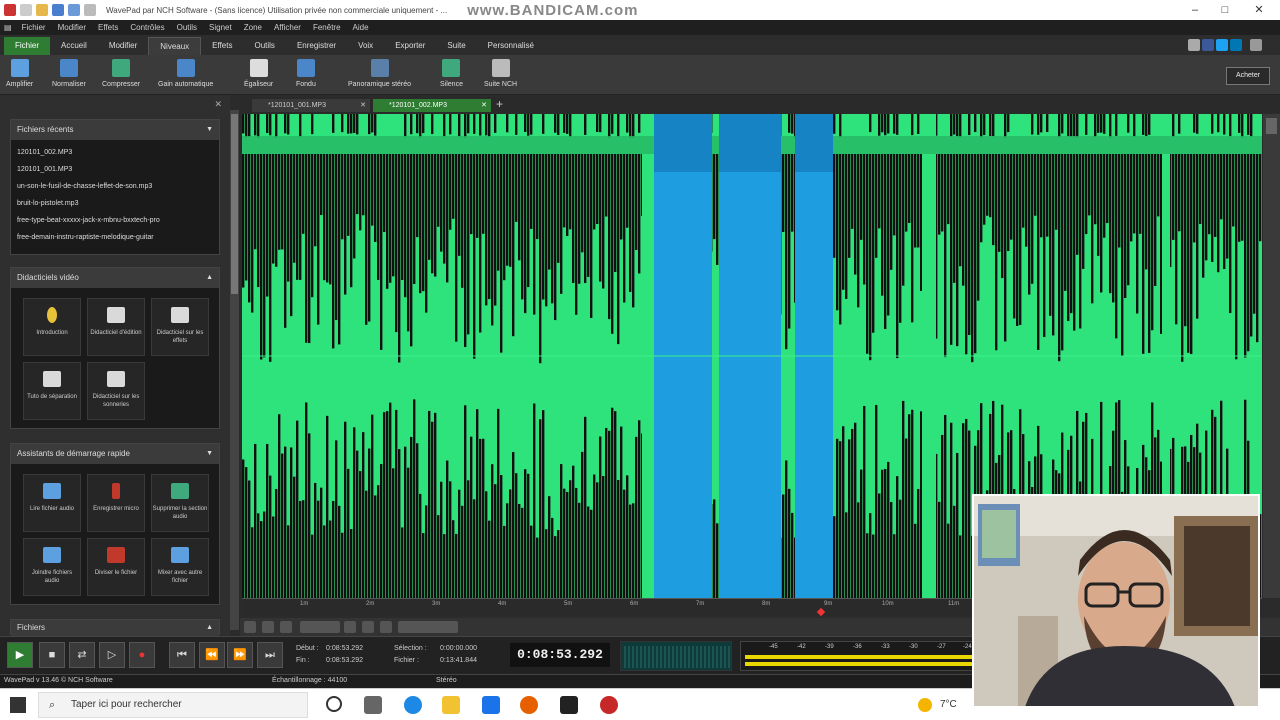 The height and width of the screenshot is (720, 1280). I want to click on menu-signet: Signet, so click(220, 27).